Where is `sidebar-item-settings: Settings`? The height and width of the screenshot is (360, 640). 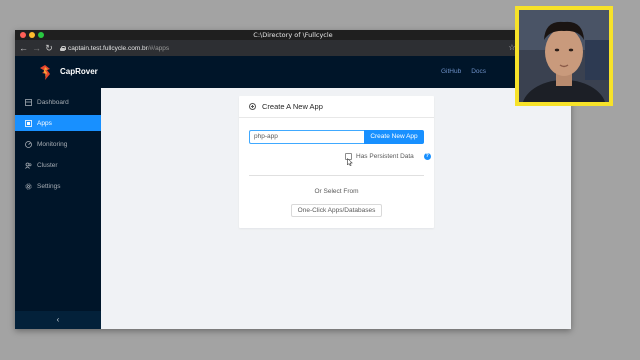
sidebar-item-settings: Settings is located at coordinates (58, 186).